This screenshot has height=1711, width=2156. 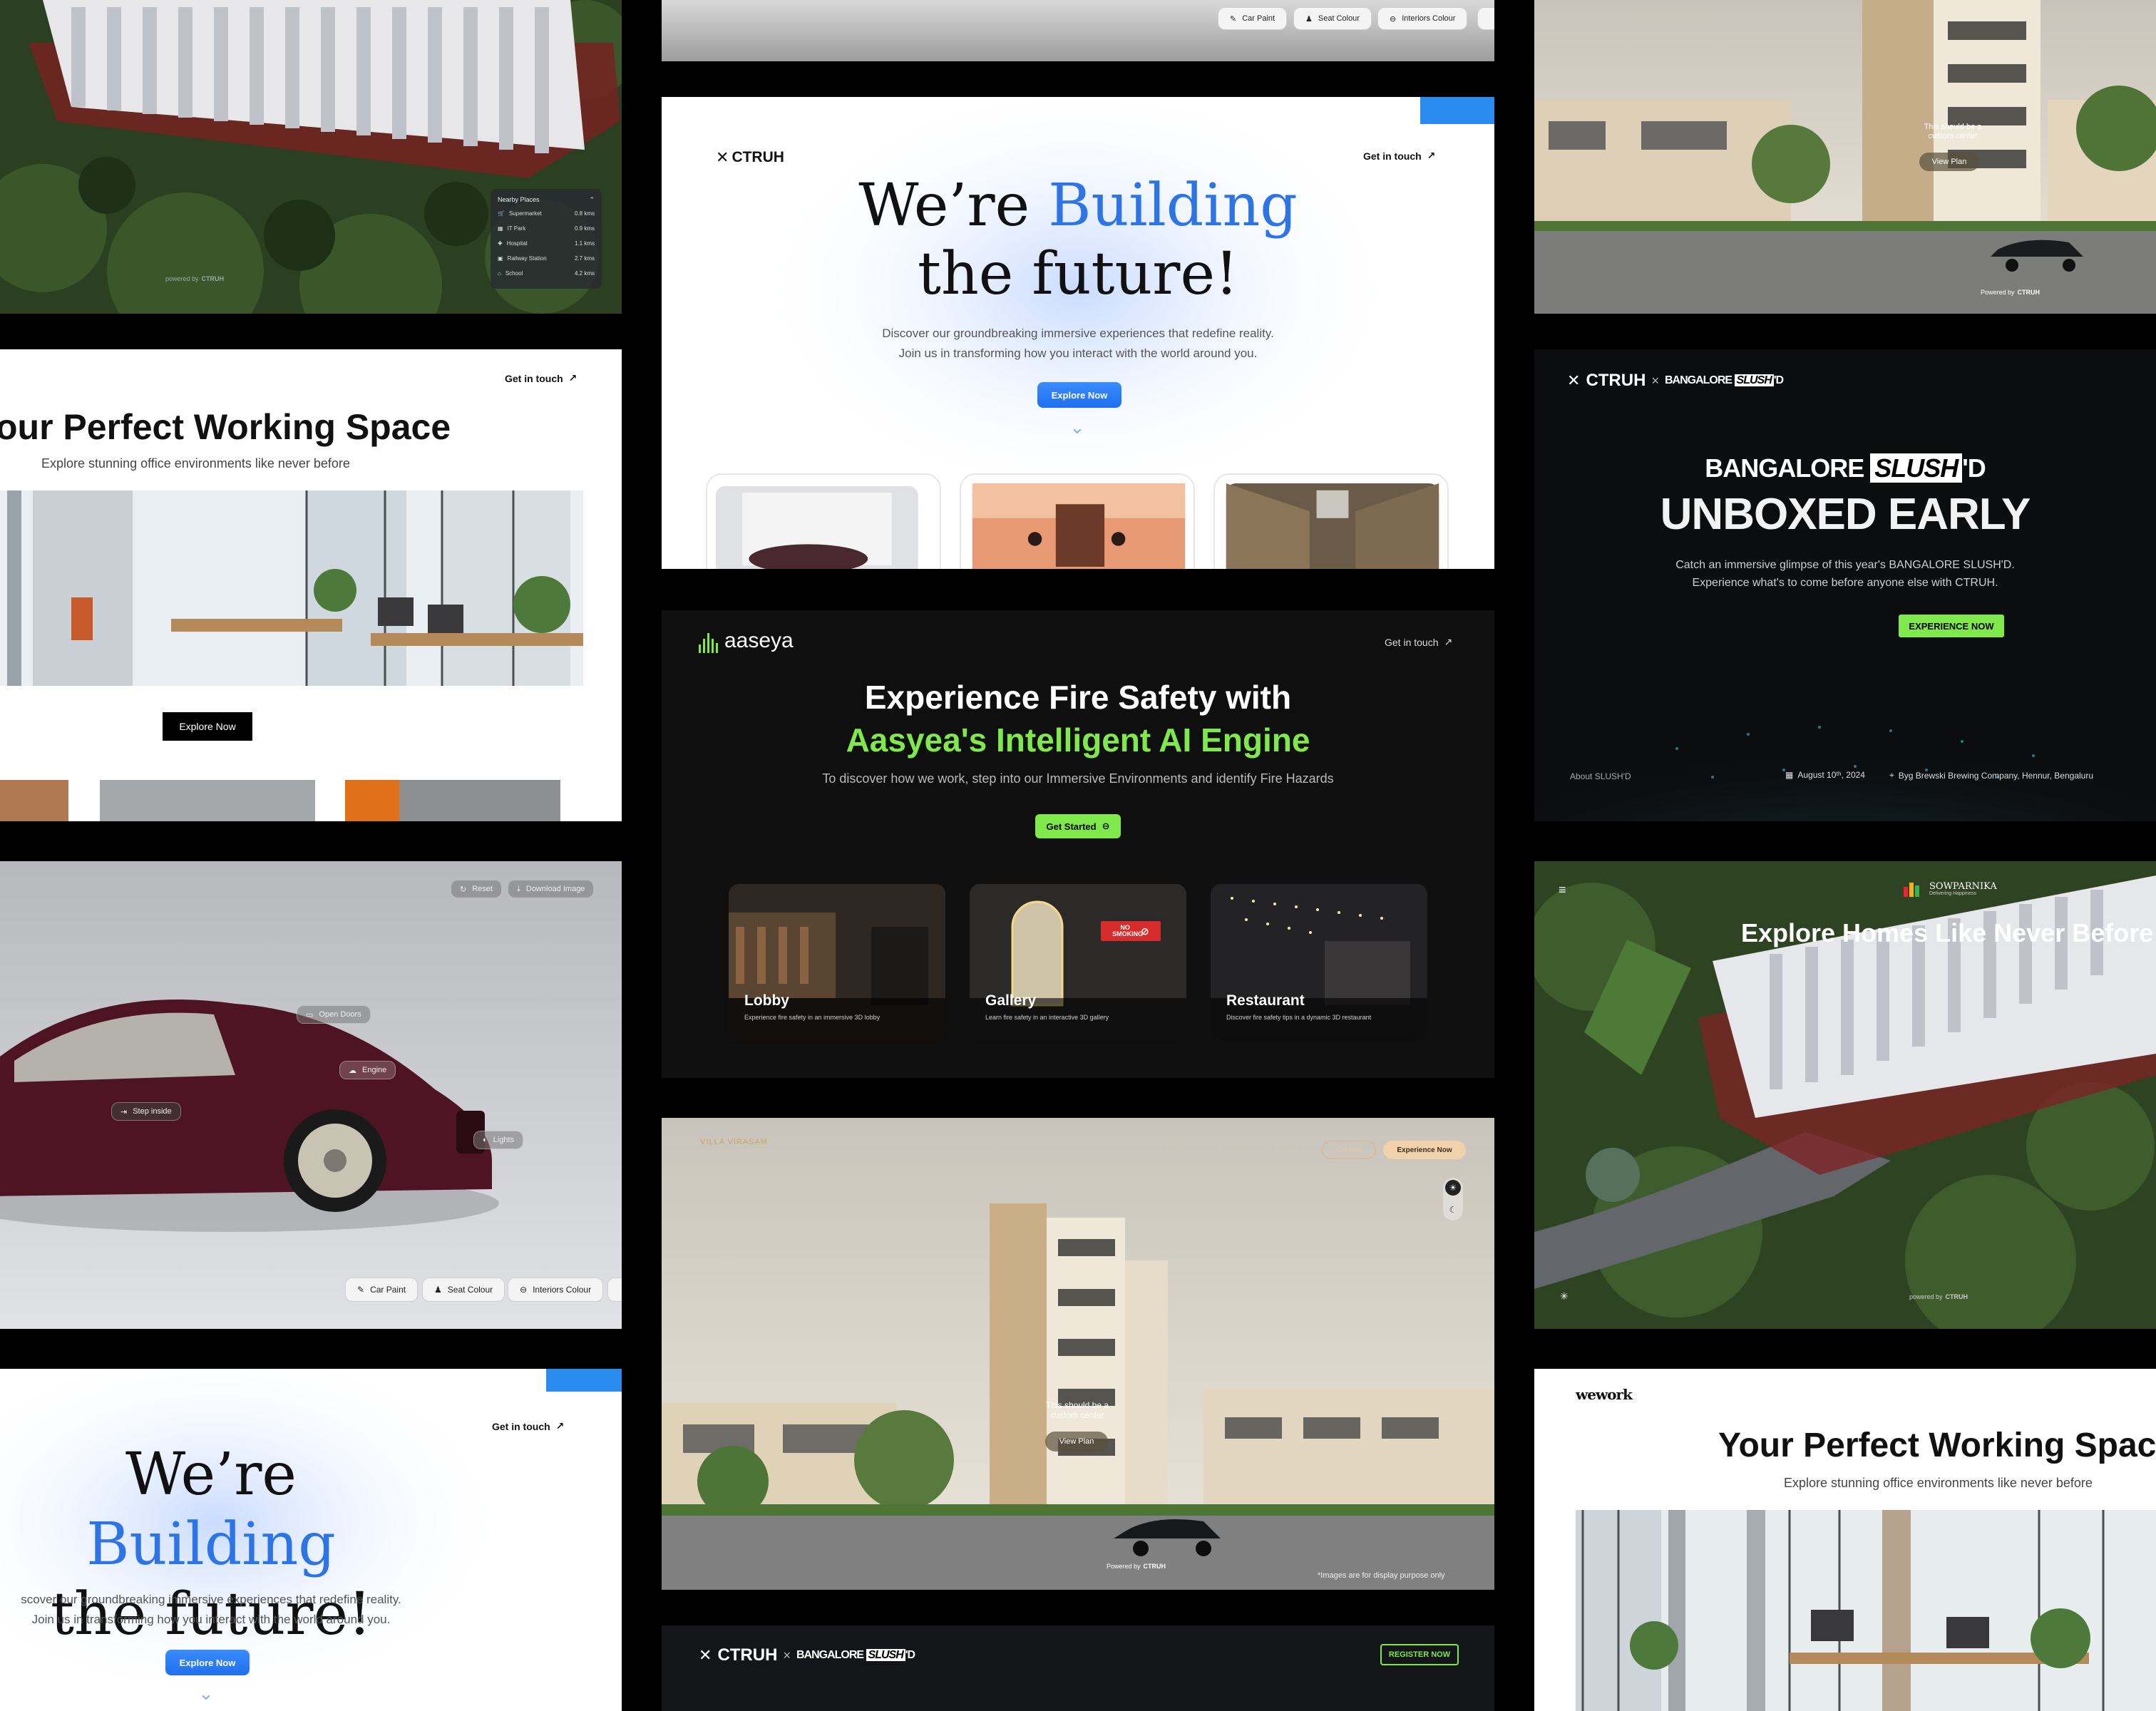 What do you see at coordinates (1950, 889) in the screenshot?
I see `sowparnika-logo: SOWPARNIKA Delivering Happiness` at bounding box center [1950, 889].